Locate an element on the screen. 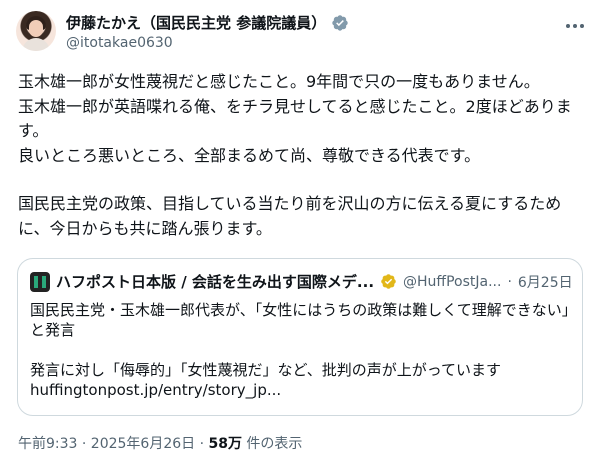 The height and width of the screenshot is (474, 601). more-options-button is located at coordinates (575, 26).